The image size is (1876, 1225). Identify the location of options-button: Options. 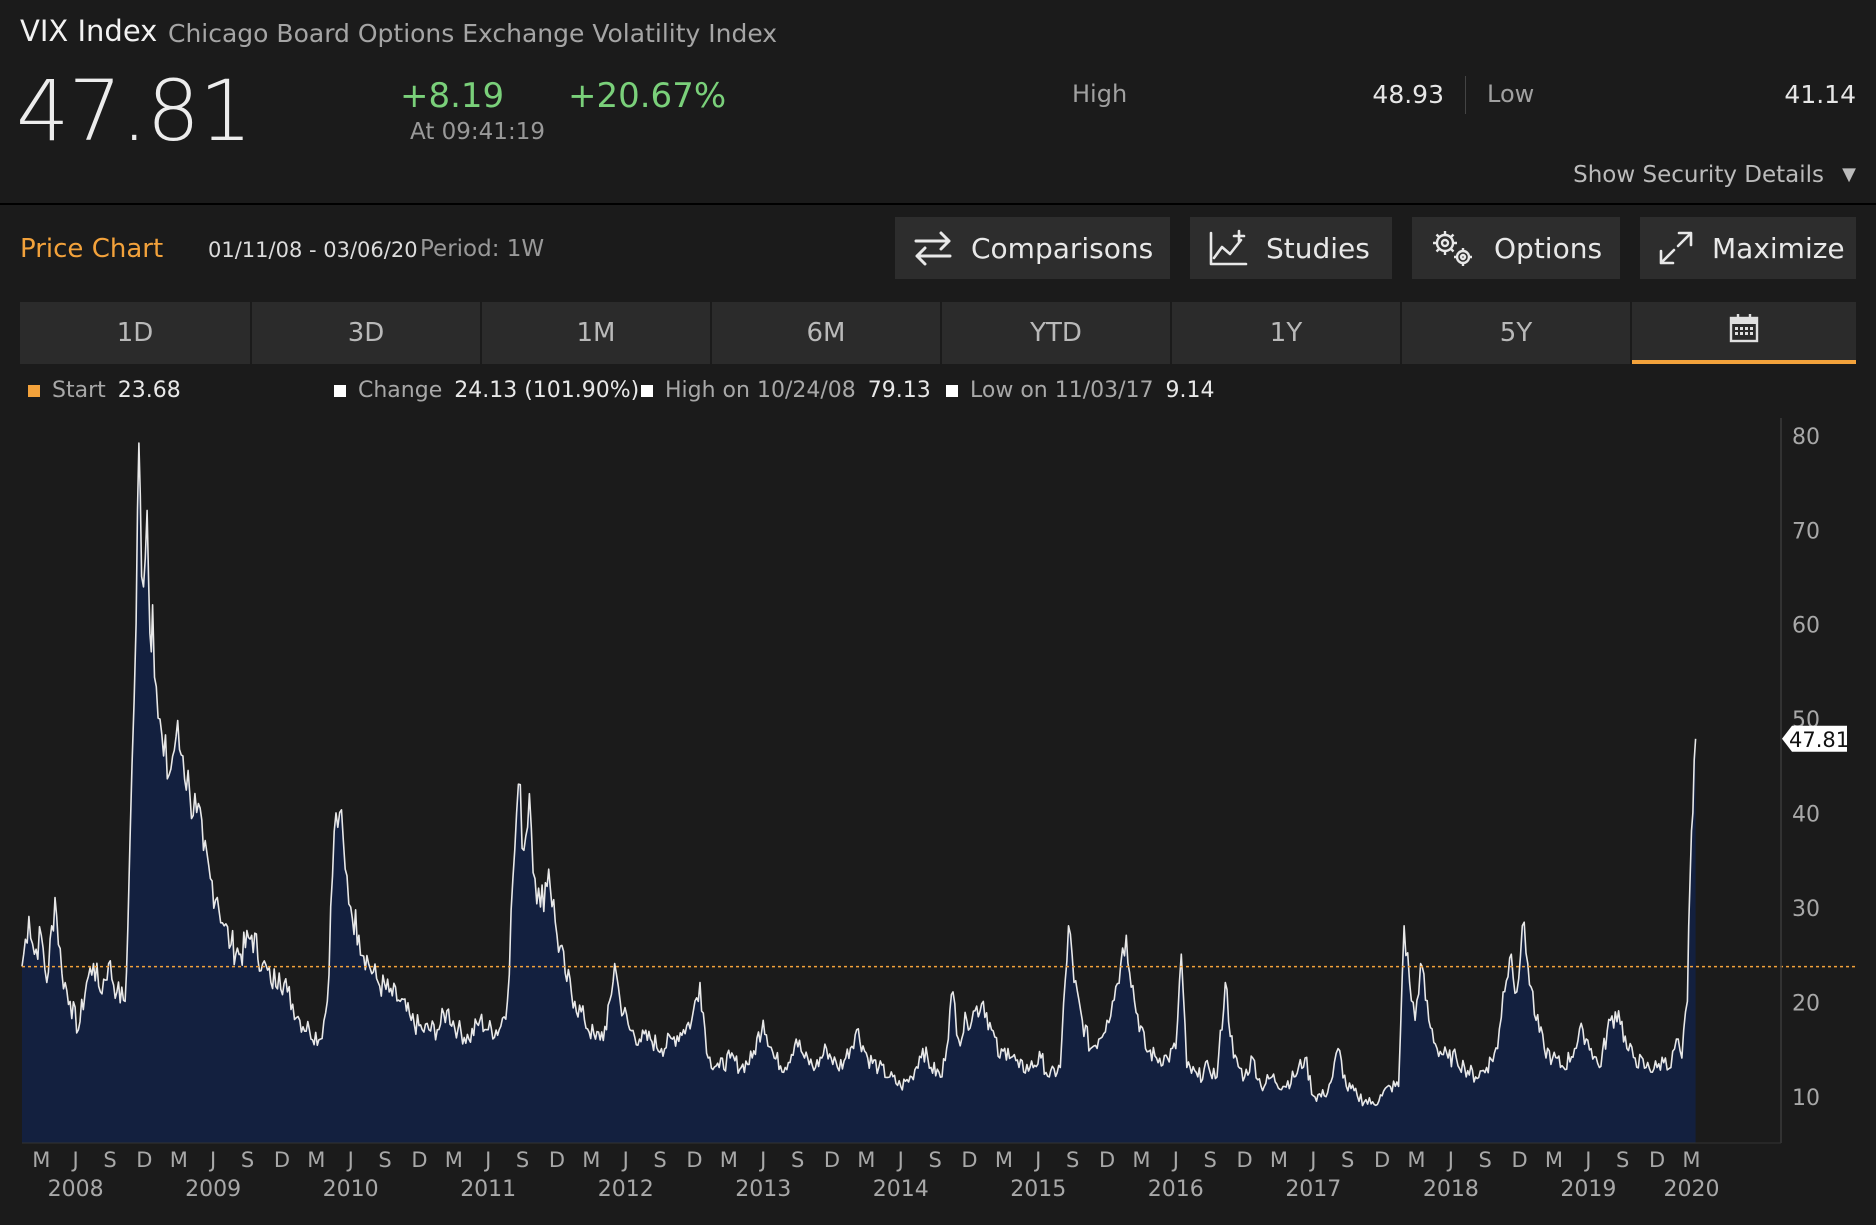
(1516, 248).